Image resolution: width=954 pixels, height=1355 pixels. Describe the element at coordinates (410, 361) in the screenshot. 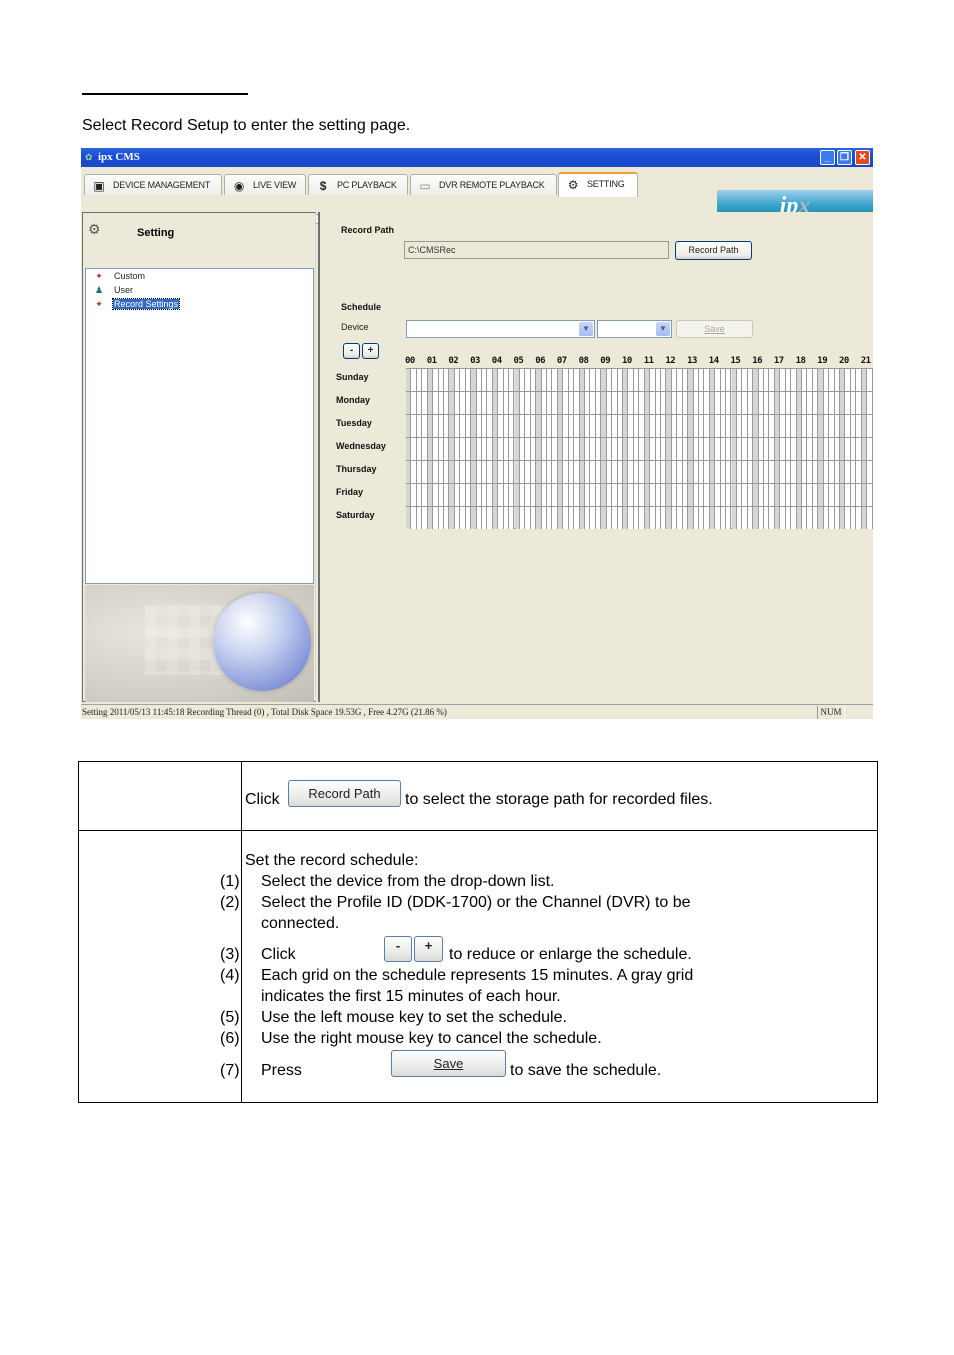

I see `hour-label: 00` at that location.